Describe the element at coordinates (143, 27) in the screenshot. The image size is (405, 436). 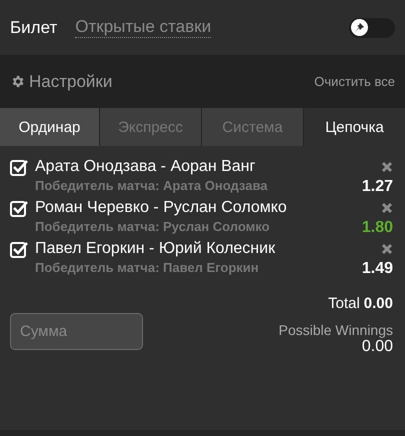
I see `open-bets-link: Открытые ставки` at that location.